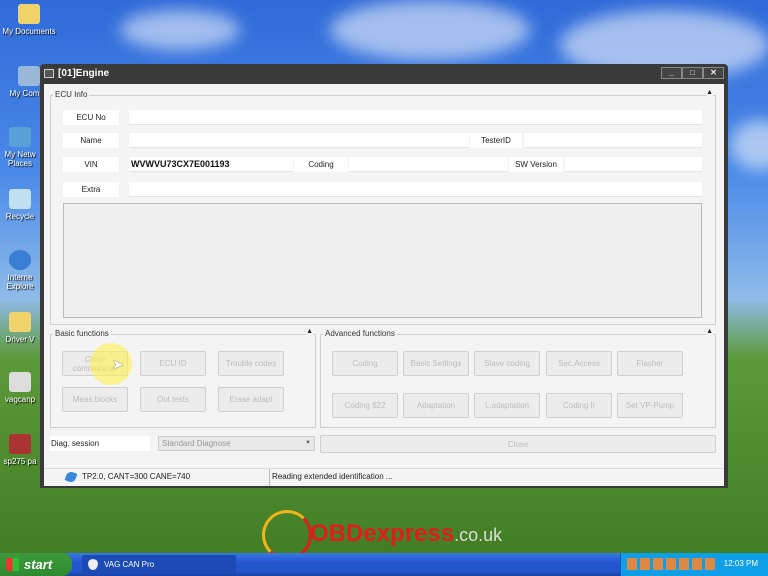 This screenshot has height=576, width=768. Describe the element at coordinates (20, 270) in the screenshot. I see `desktop-icon-internet-explorer: Interne Explore` at that location.